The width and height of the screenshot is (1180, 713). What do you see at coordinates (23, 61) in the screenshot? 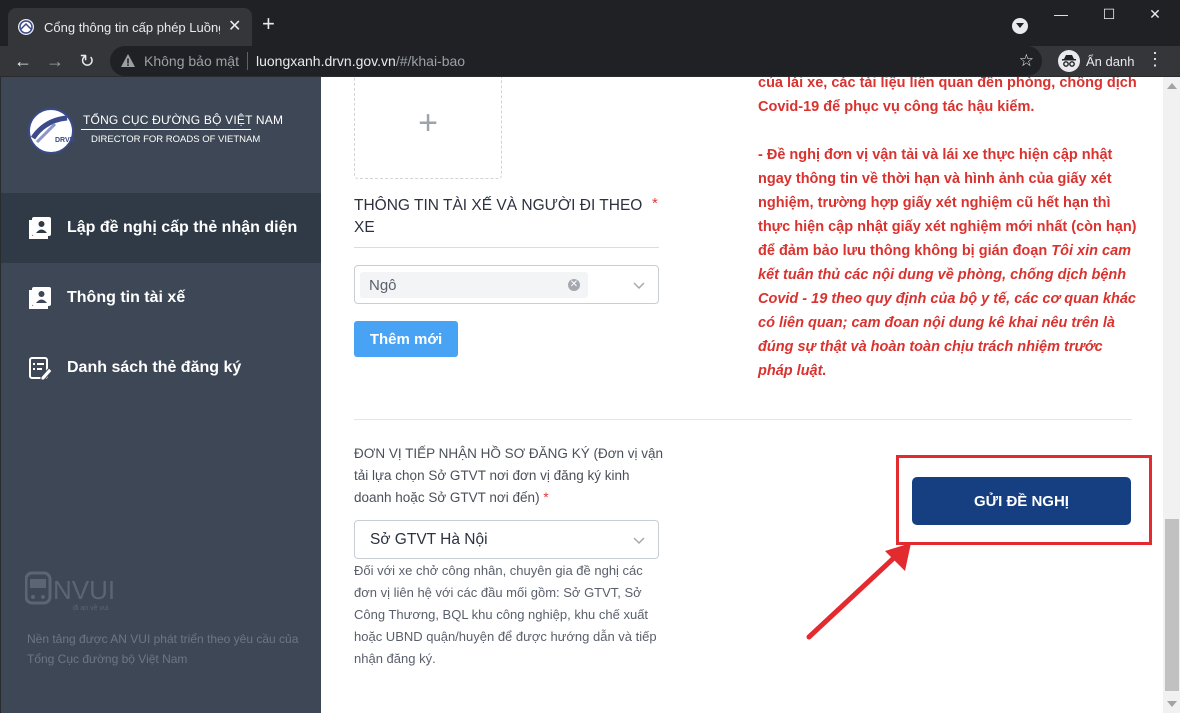
I see `back-arrow-icon: ←` at bounding box center [23, 61].